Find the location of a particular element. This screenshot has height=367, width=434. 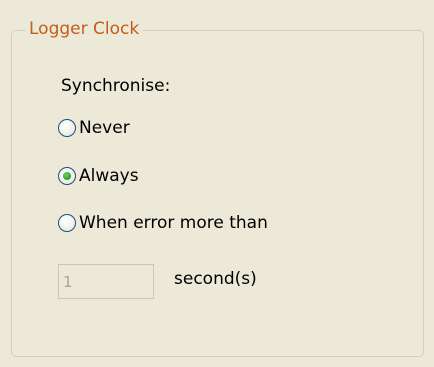

synchronise-label: Synchronise: is located at coordinates (116, 86).